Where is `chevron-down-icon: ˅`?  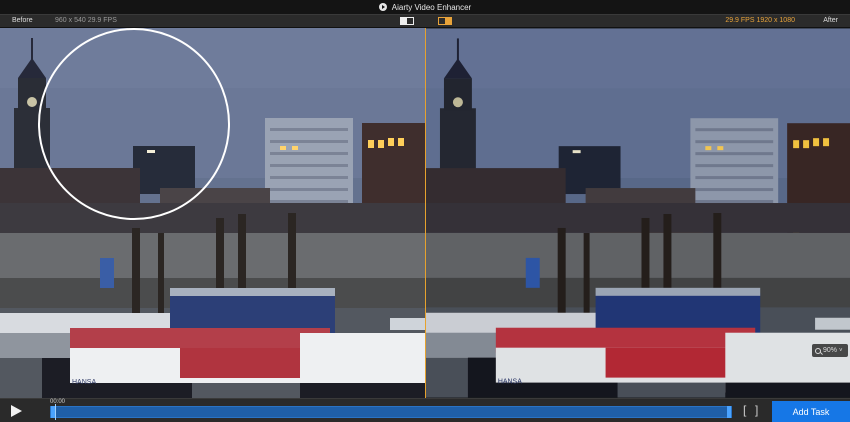 chevron-down-icon: ˅ is located at coordinates (841, 350).